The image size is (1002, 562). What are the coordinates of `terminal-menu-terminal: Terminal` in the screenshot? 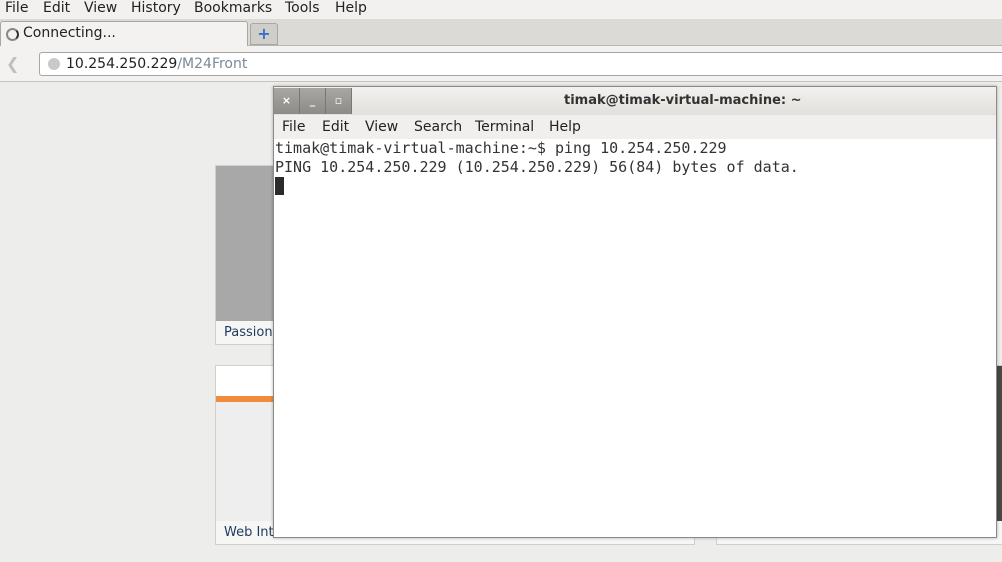 It's located at (504, 127).